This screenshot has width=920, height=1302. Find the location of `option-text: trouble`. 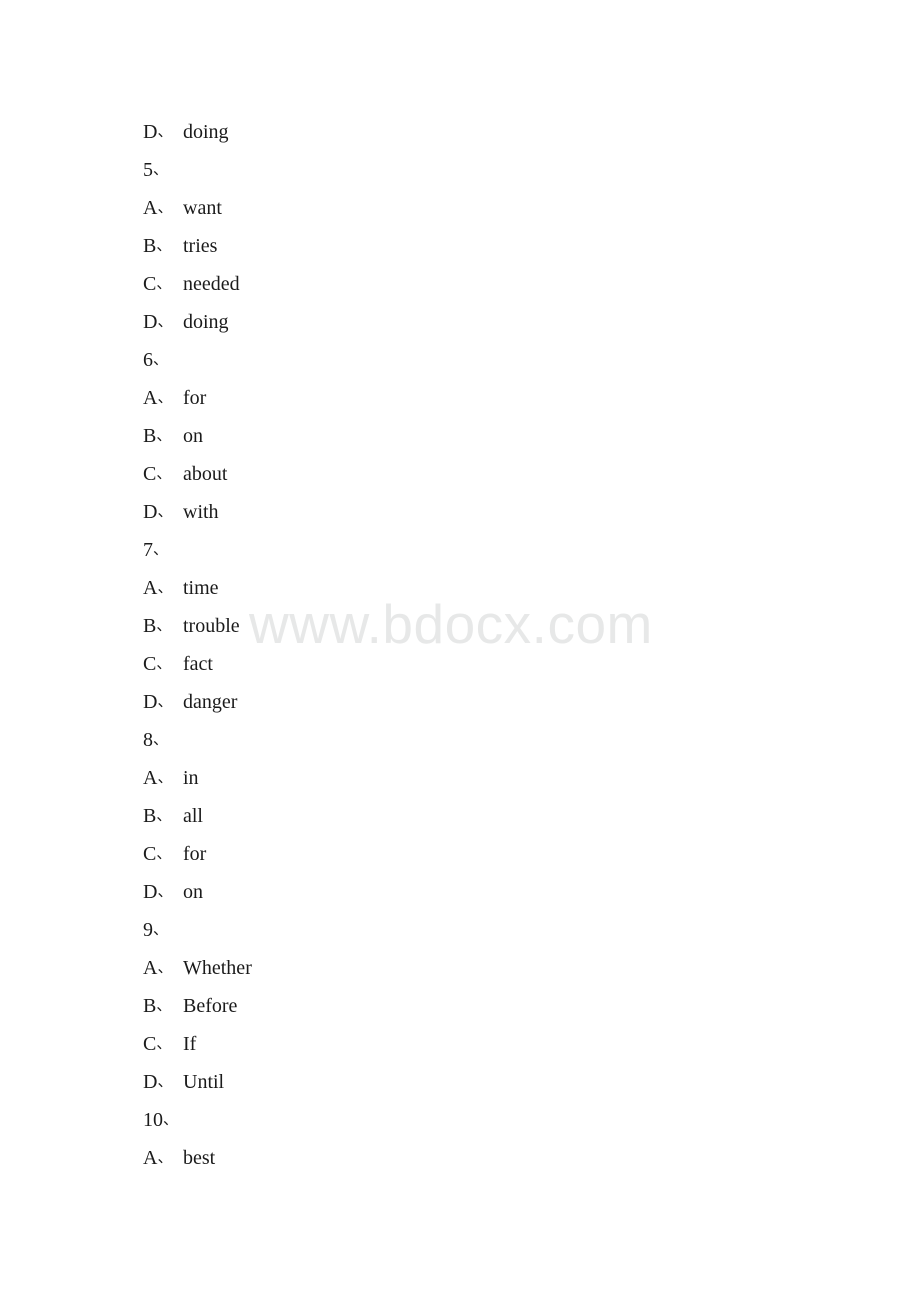

option-text: trouble is located at coordinates (211, 626).